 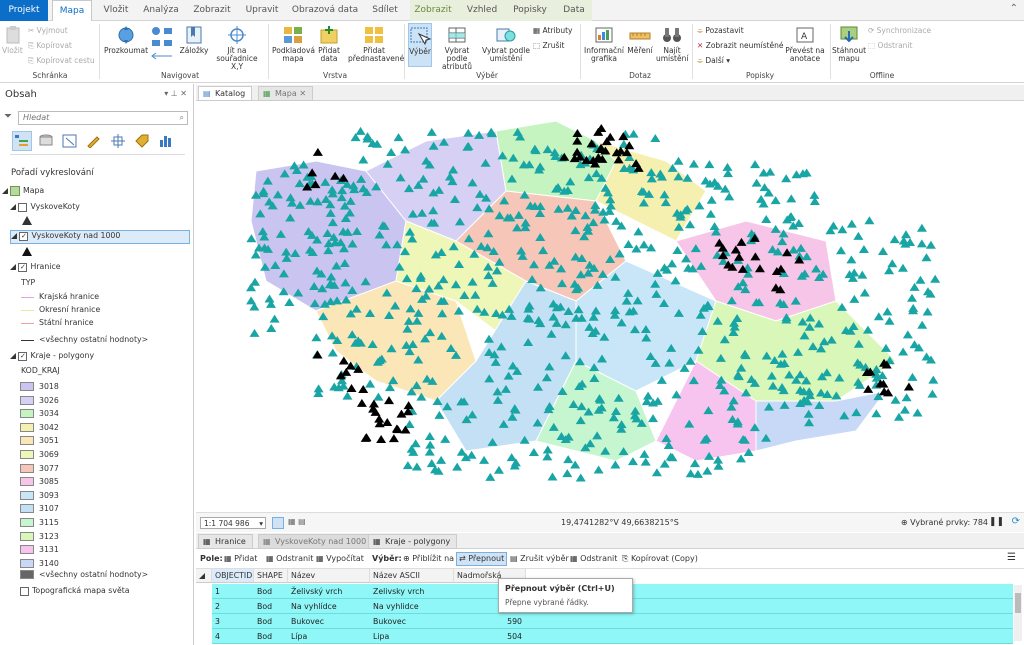 I want to click on tab-insert: Vložit, so click(x=116, y=10).